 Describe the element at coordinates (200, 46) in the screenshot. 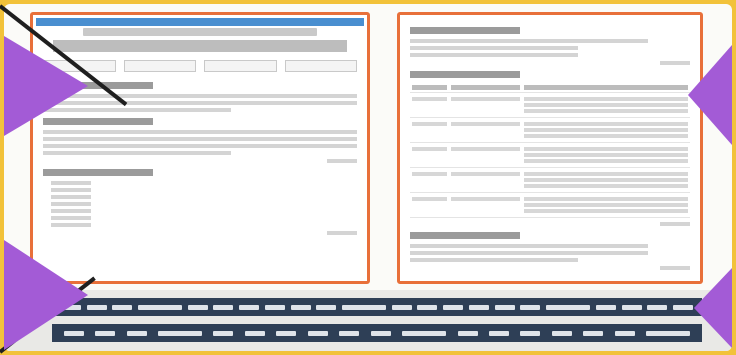

I see `document-title` at that location.